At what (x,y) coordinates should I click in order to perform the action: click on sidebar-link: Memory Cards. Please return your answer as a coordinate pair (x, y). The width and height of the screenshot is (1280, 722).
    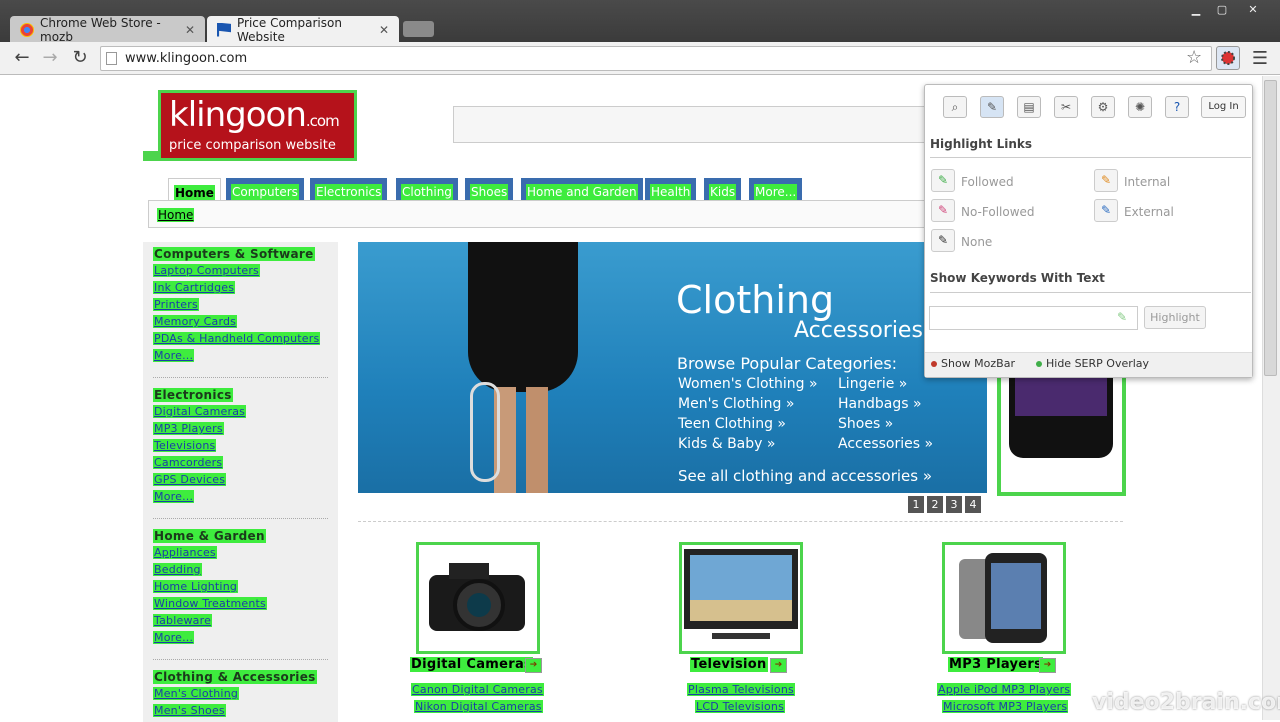
    Looking at the image, I should click on (195, 321).